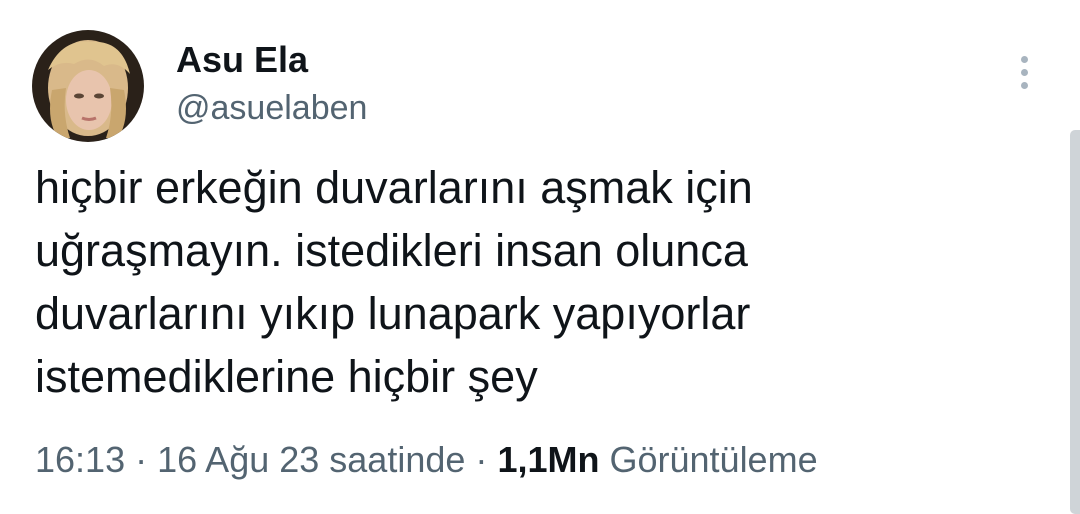 The height and width of the screenshot is (514, 1080). I want to click on views-label: Görüntüleme, so click(713, 459).